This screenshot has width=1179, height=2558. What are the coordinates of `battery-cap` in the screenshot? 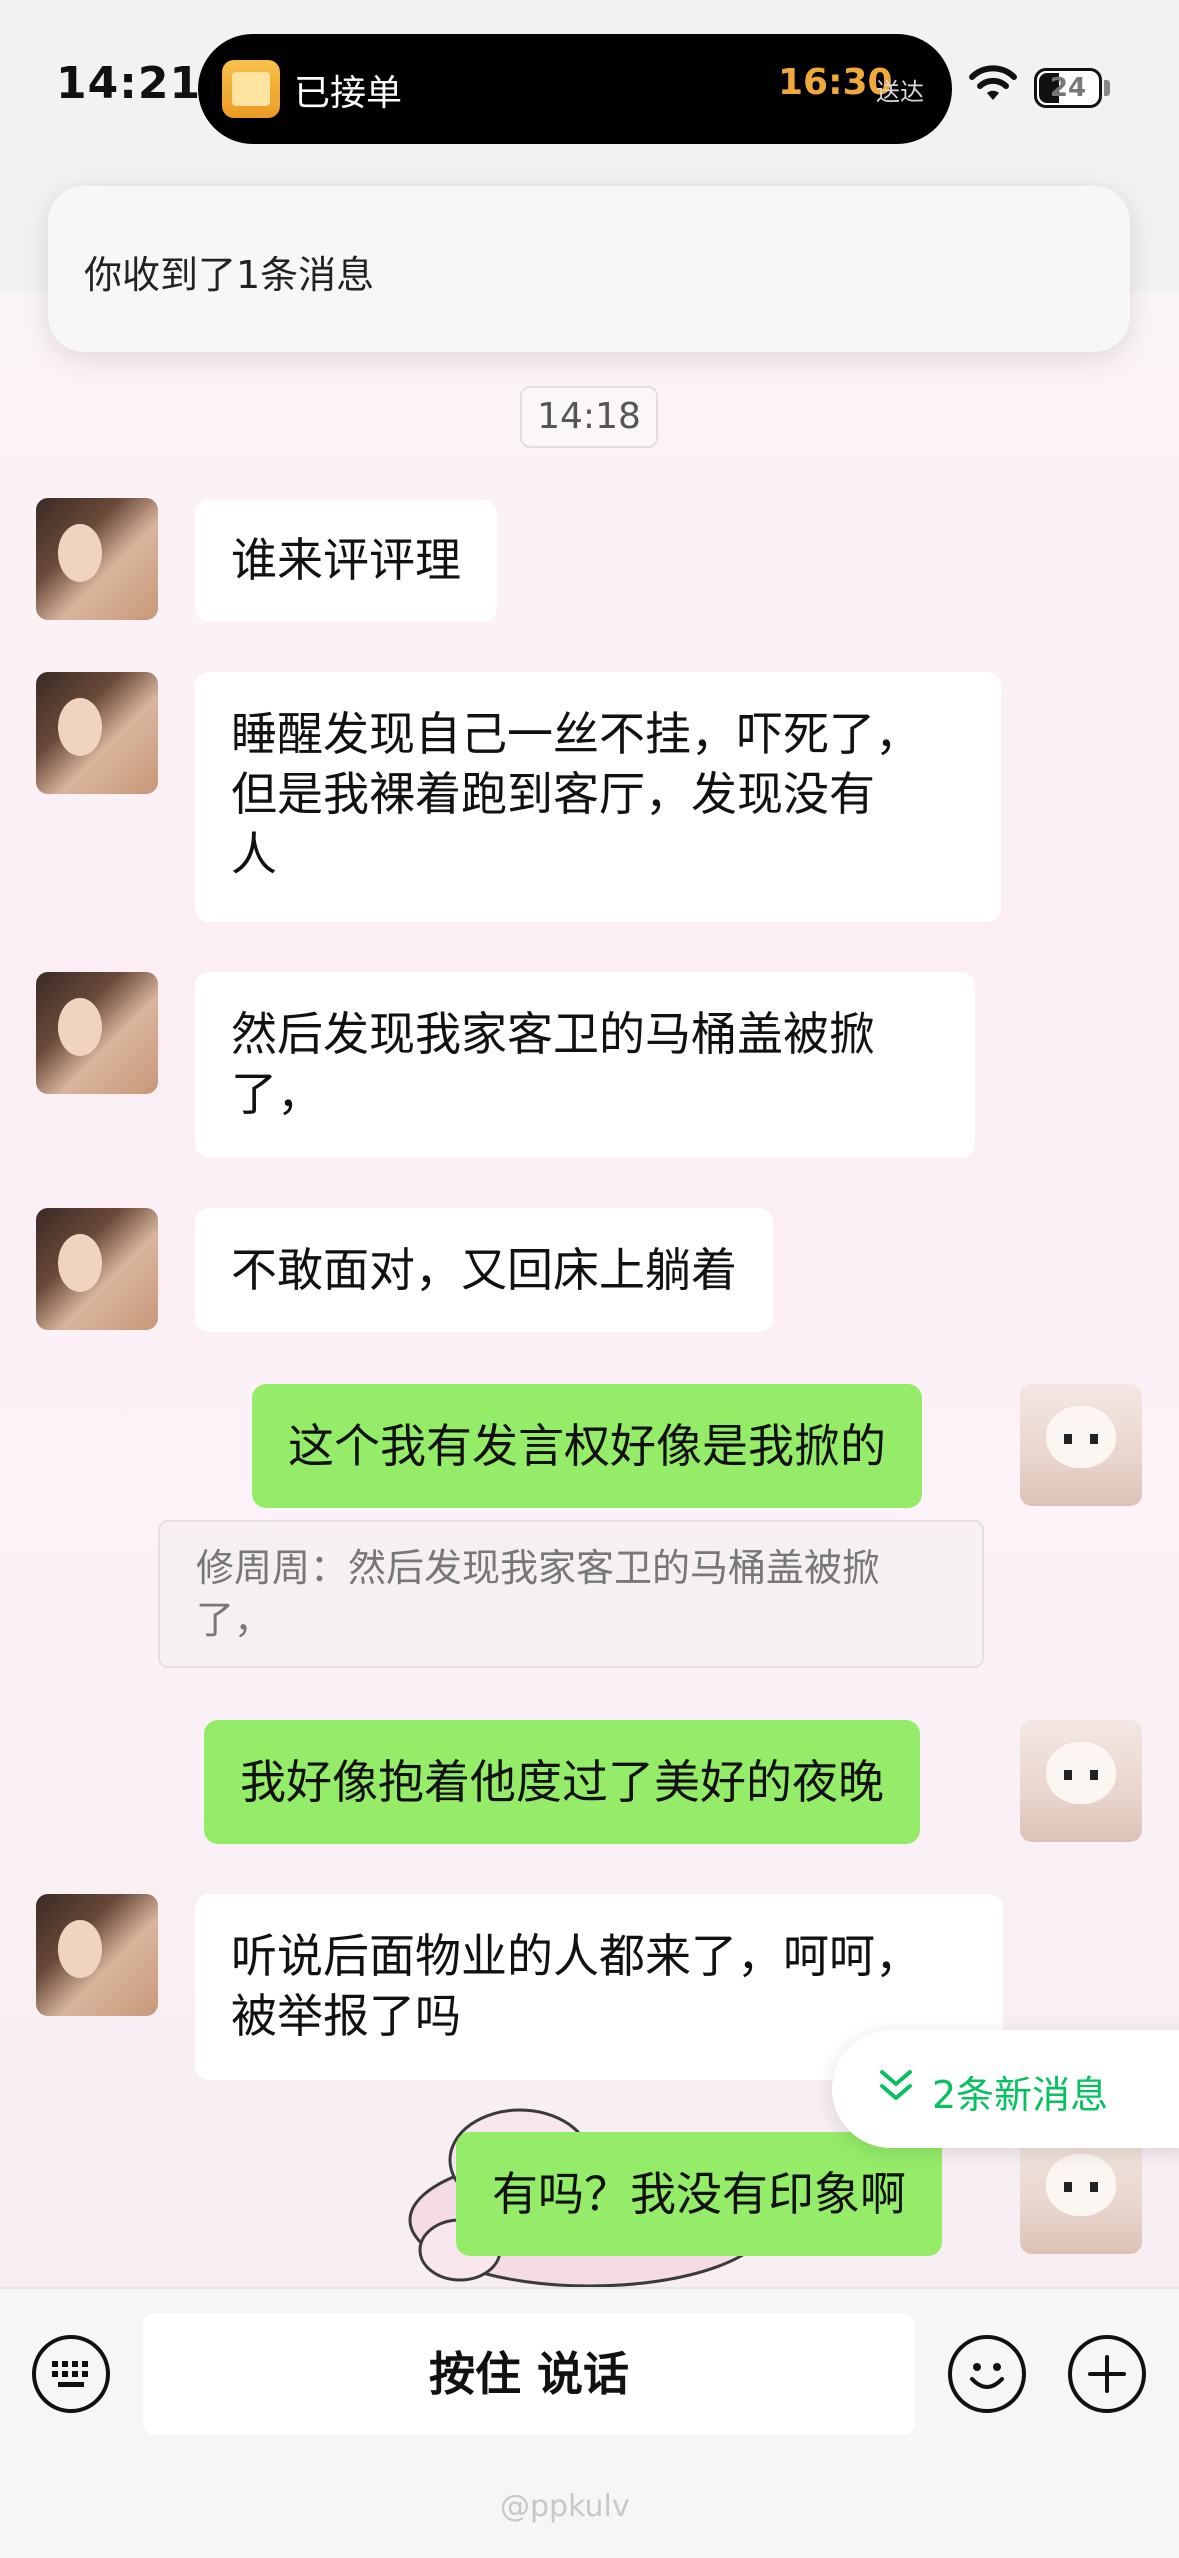 It's located at (1107, 88).